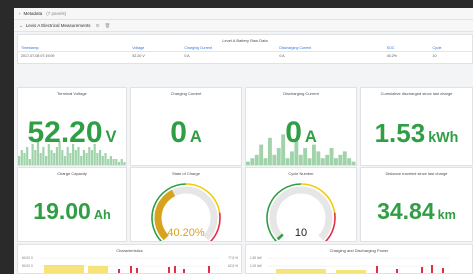  What do you see at coordinates (406, 211) in the screenshot?
I see `distance-number: 34.84` at bounding box center [406, 211].